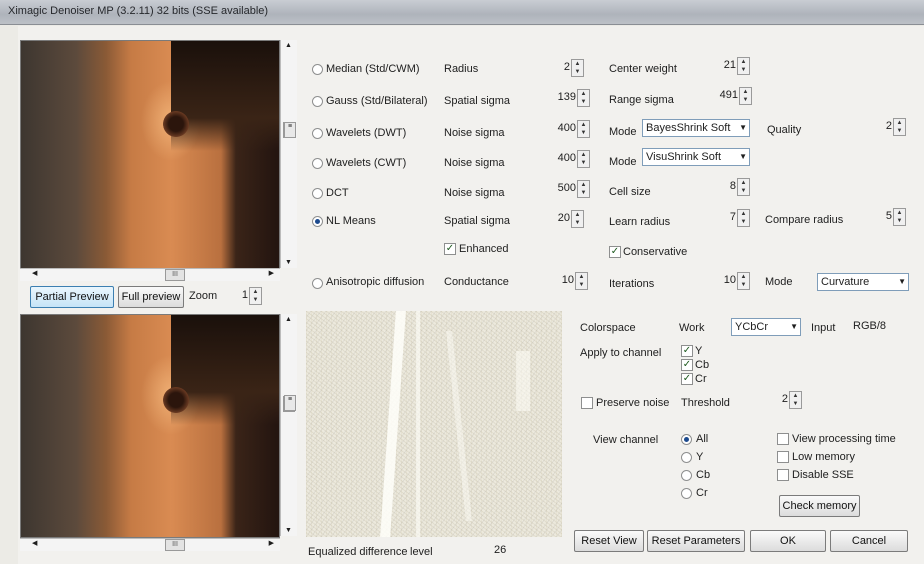 The height and width of the screenshot is (564, 924). What do you see at coordinates (245, 296) in the screenshot?
I see `zoom-spinner: 1 ▲ ▼` at bounding box center [245, 296].